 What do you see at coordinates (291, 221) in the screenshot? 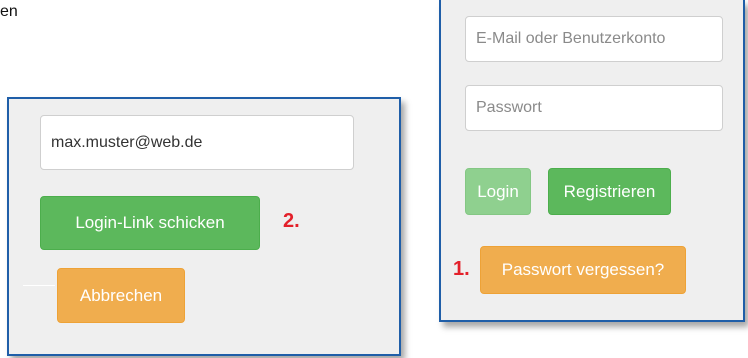
I see `step-2-label: 2.` at bounding box center [291, 221].